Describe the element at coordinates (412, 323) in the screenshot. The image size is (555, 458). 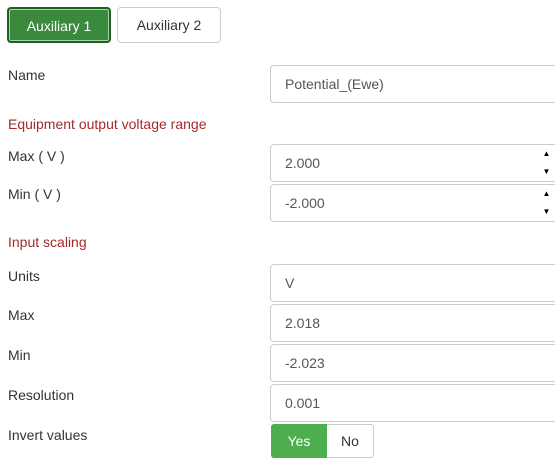
I see `scaling-max-field: 2.018` at that location.